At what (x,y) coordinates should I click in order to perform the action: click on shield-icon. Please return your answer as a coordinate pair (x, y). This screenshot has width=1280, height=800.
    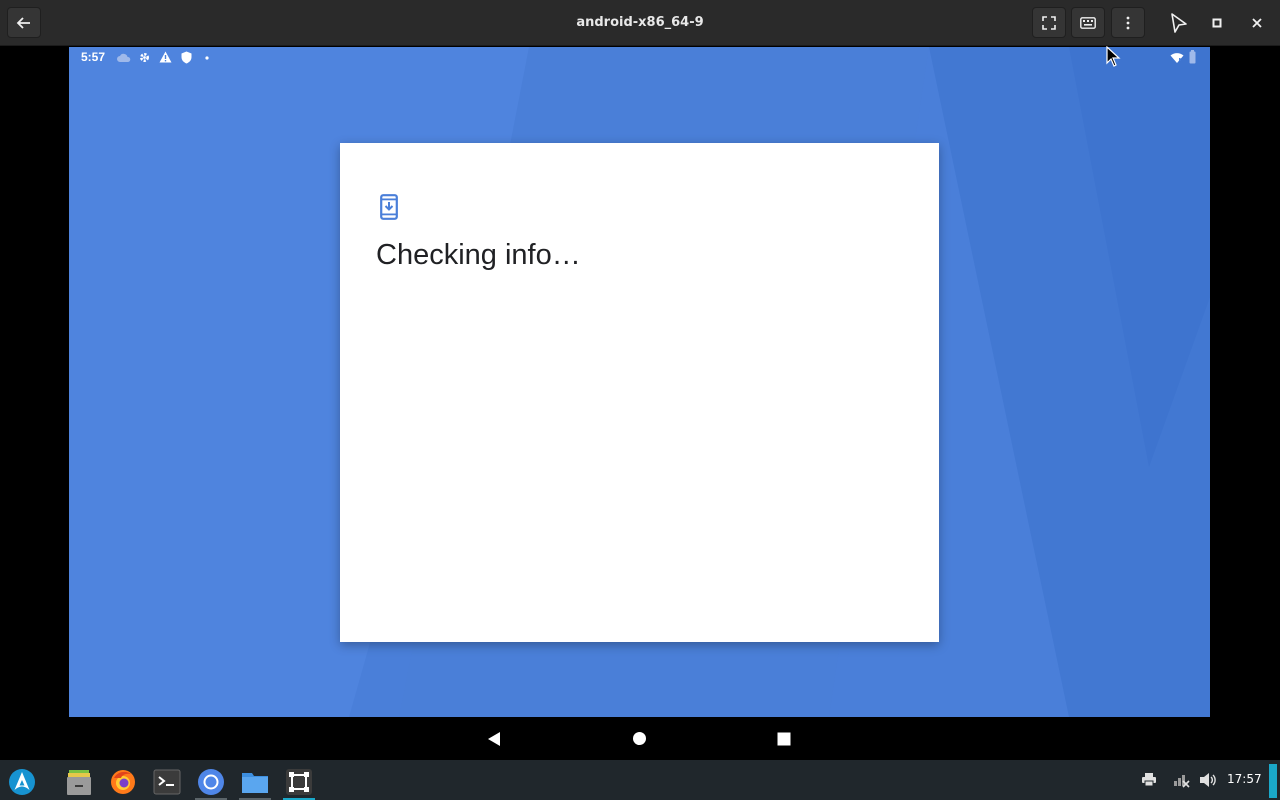
    Looking at the image, I should click on (186, 57).